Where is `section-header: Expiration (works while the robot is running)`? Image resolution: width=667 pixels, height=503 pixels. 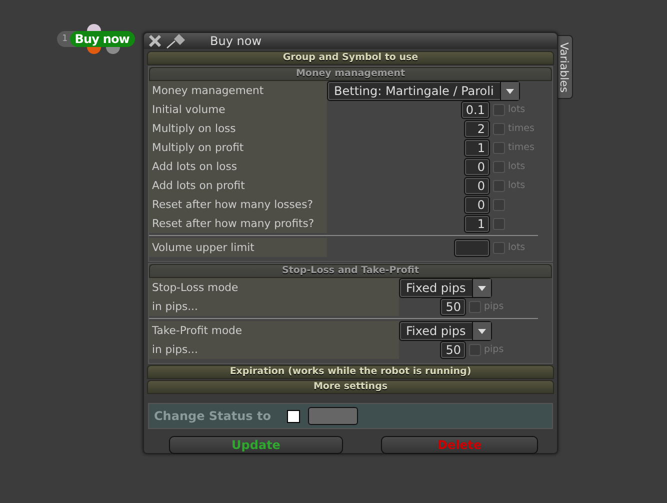 section-header: Expiration (works while the robot is running) is located at coordinates (350, 372).